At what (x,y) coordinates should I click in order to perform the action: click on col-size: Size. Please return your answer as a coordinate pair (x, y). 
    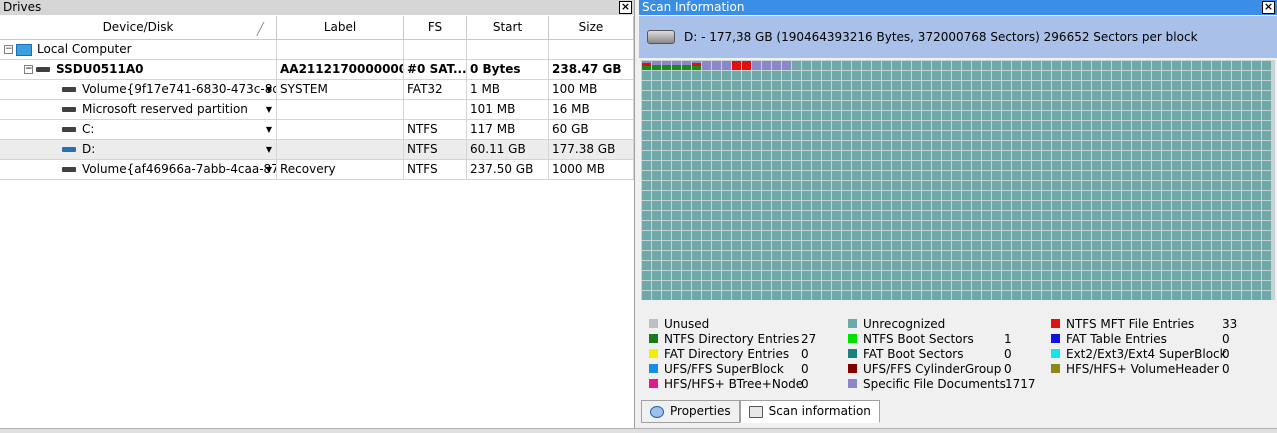
    Looking at the image, I should click on (591, 27).